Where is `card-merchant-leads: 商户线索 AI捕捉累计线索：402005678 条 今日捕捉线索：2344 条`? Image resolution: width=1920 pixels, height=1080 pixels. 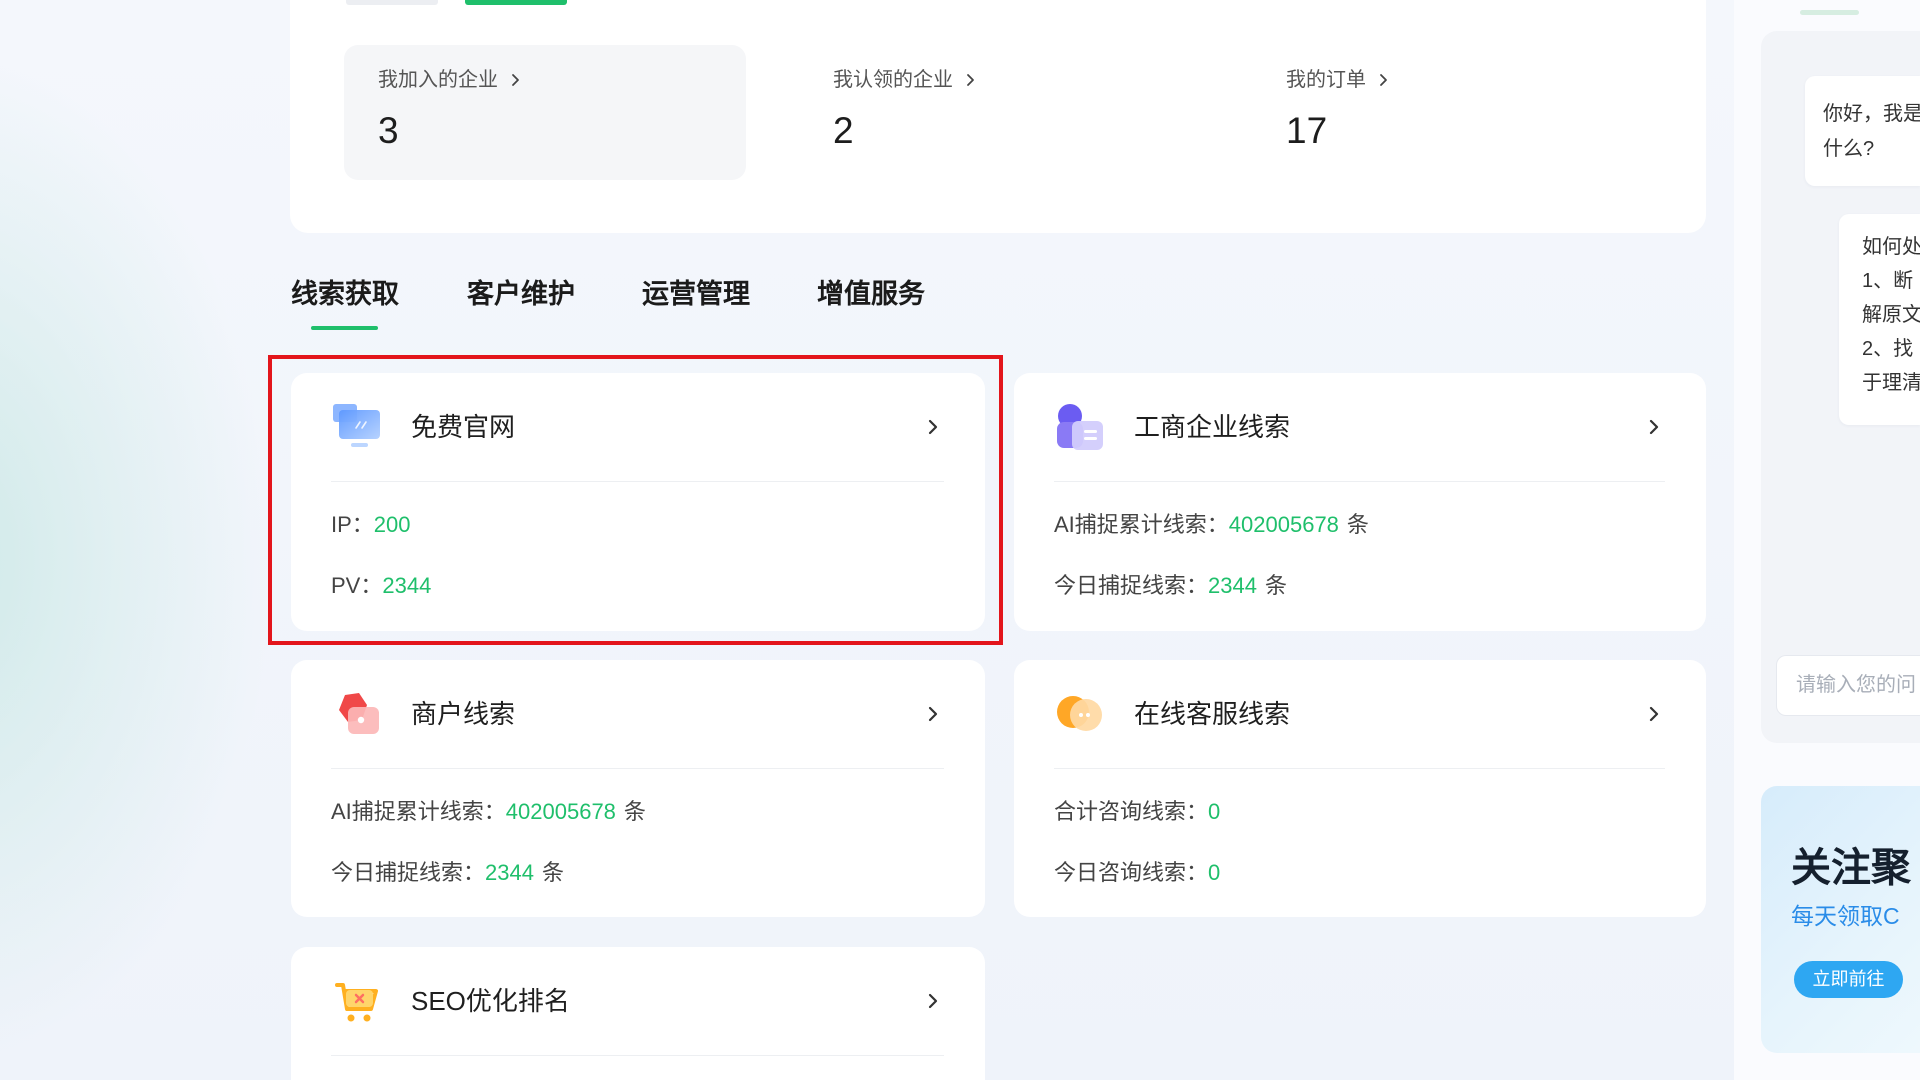
card-merchant-leads: 商户线索 AI捕捉累计线索：402005678 条 今日捕捉线索：2344 条 is located at coordinates (638, 788).